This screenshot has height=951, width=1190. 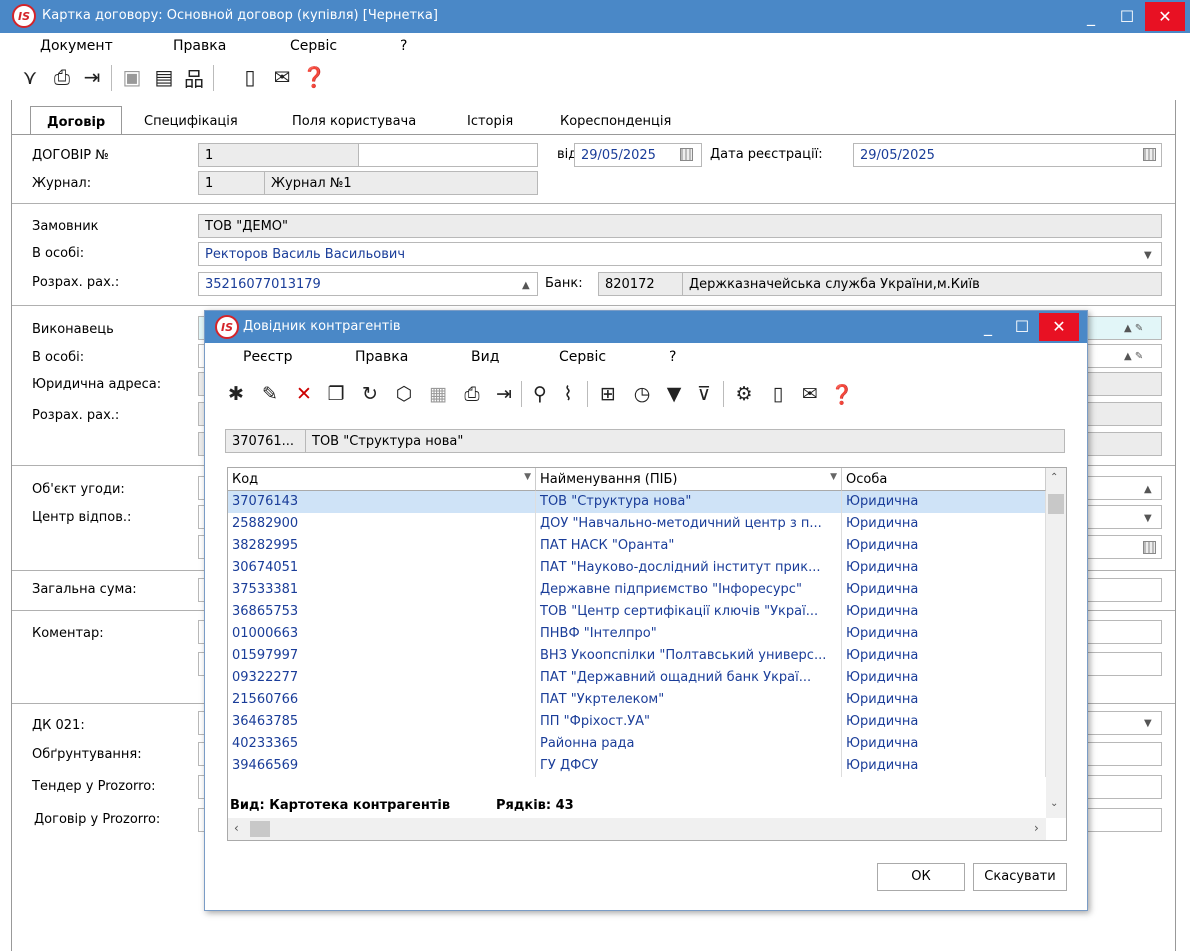 What do you see at coordinates (637, 829) in the screenshot?
I see `horizontal-scrollbar: ‹ ›` at bounding box center [637, 829].